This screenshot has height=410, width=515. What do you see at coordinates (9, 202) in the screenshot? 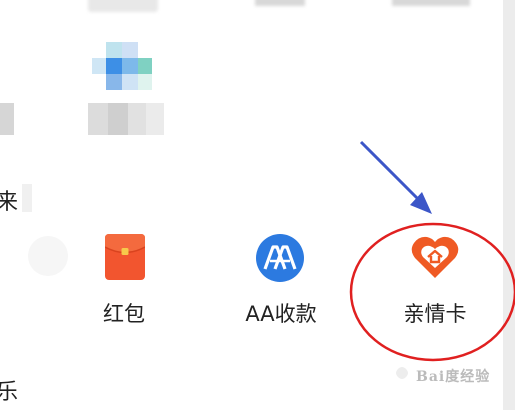
I see `left-cut-label-upper: 来` at bounding box center [9, 202].